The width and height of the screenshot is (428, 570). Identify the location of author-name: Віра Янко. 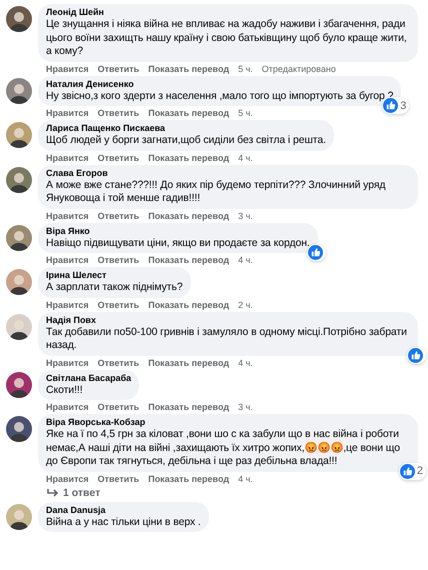
(178, 231).